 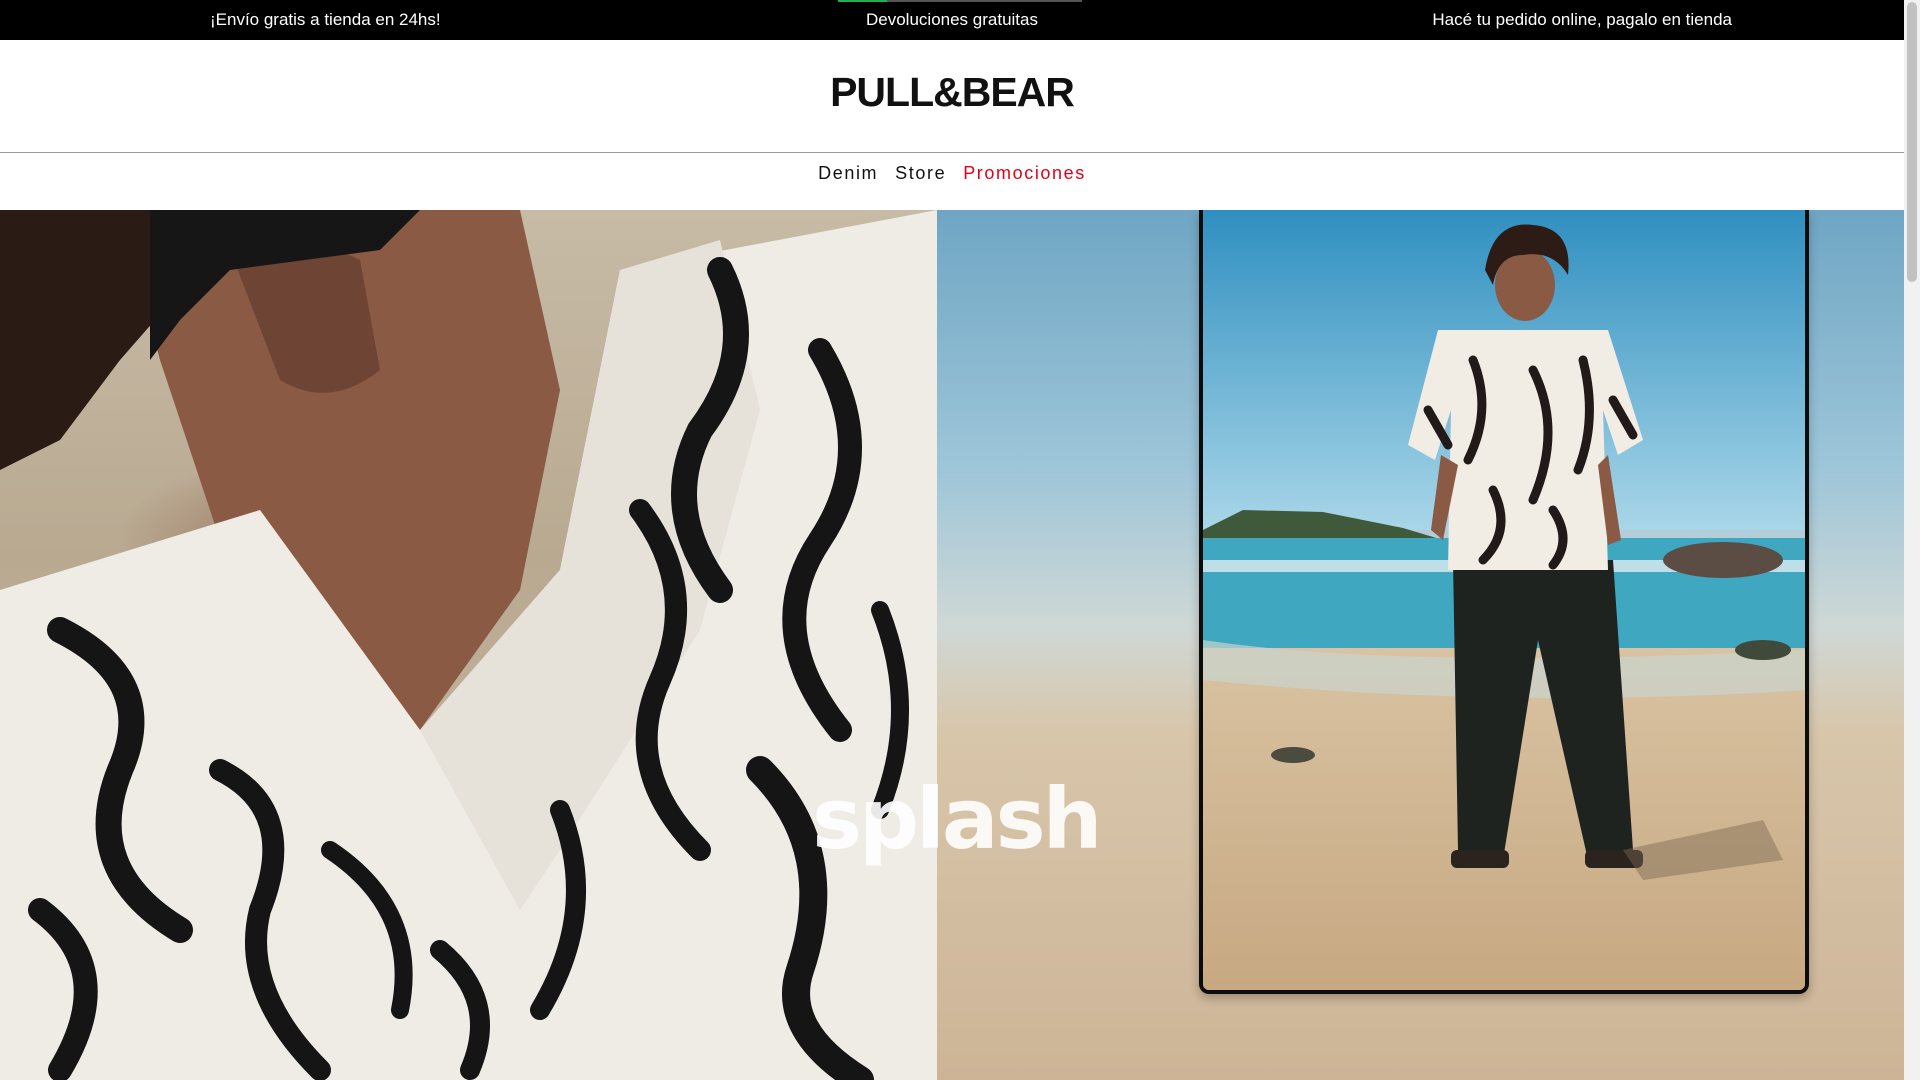 What do you see at coordinates (1582, 20) in the screenshot?
I see `announcement-pay-in-store: Hacé tu pedido online, pagalo en tienda` at bounding box center [1582, 20].